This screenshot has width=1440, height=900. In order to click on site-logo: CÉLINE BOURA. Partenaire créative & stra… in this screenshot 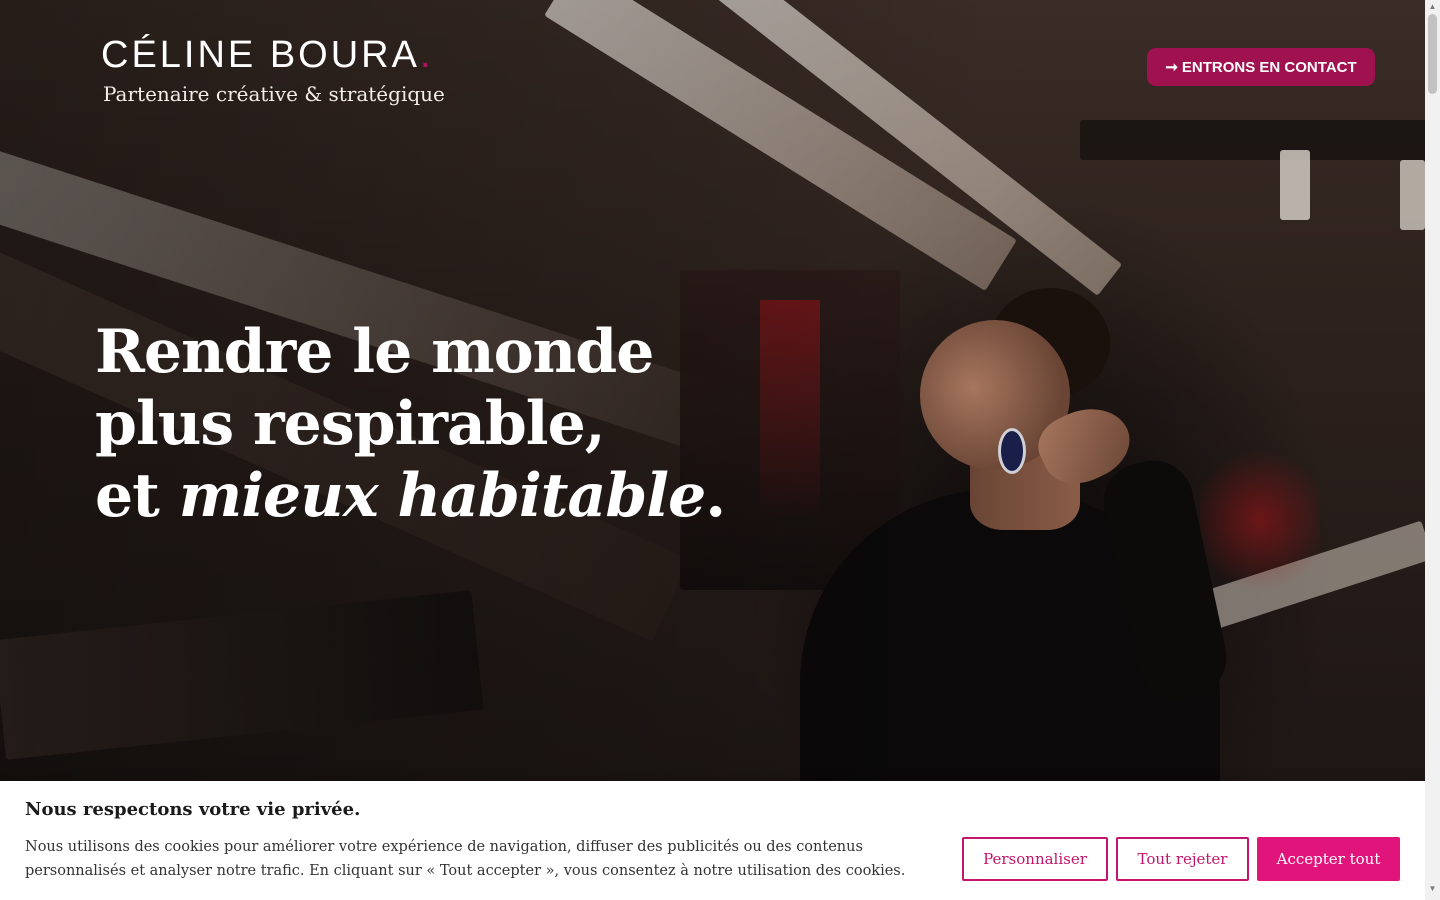, I will do `click(273, 70)`.